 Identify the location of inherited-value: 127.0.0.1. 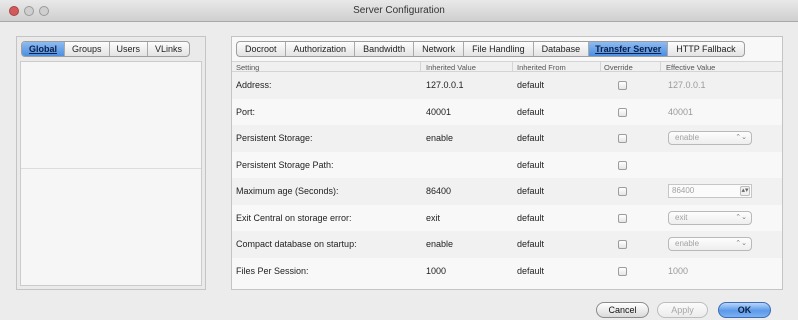
(445, 85).